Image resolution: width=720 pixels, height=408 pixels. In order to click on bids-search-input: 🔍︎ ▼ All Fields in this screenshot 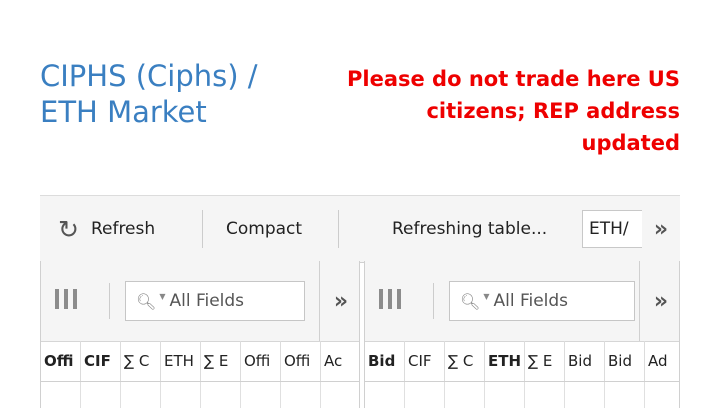, I will do `click(542, 301)`.